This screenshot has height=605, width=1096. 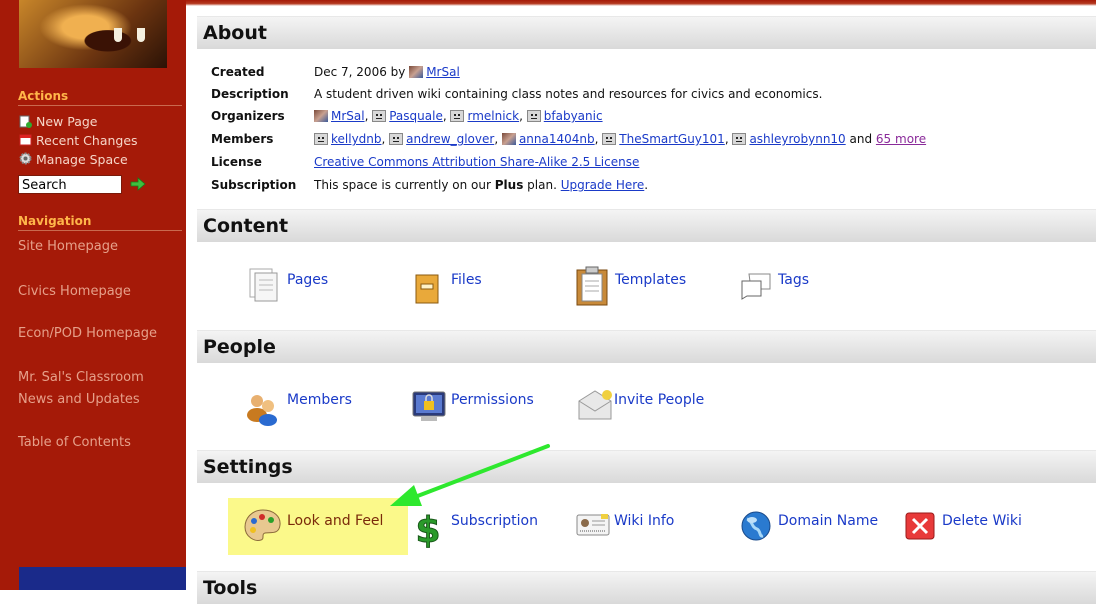 I want to click on more-members-link: 65 more, so click(x=901, y=139).